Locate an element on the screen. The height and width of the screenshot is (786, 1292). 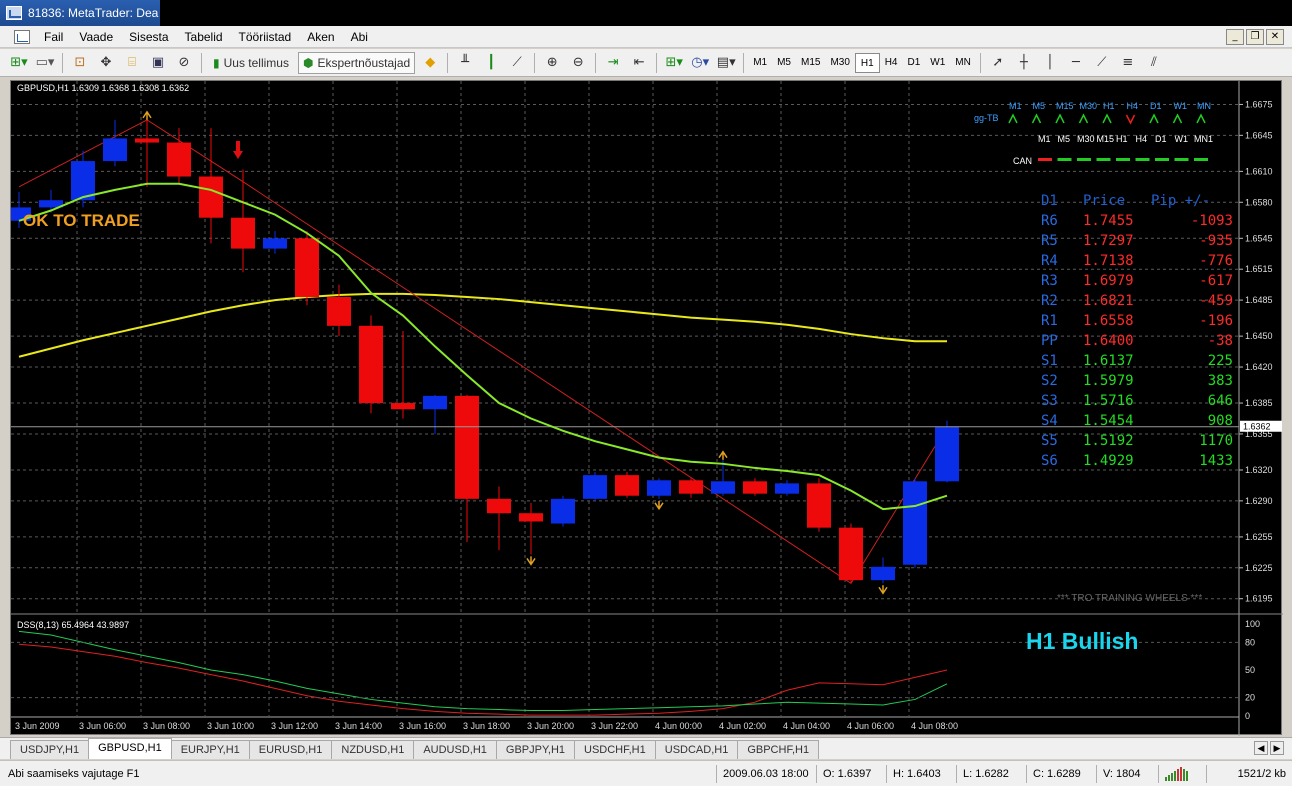
chart-window-icon is located at coordinates (22, 36).